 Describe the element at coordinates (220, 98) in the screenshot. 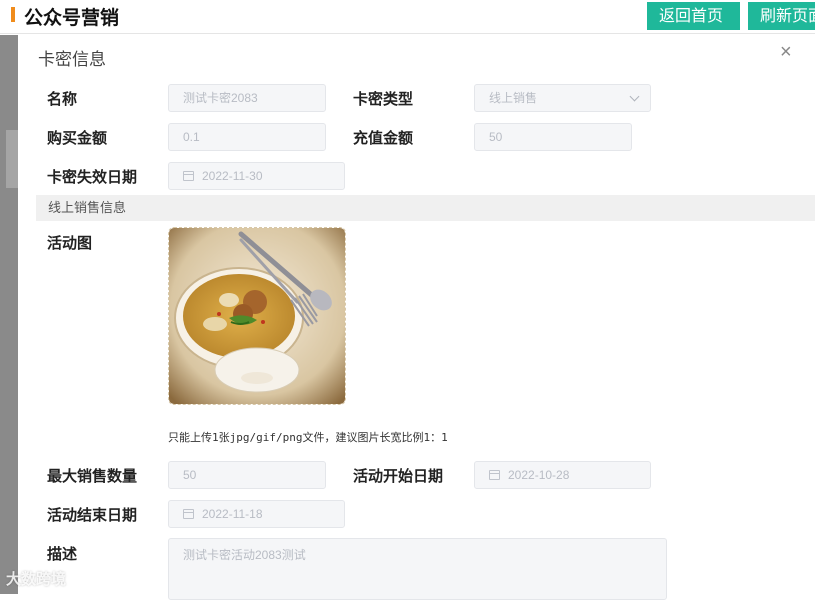

I see `name-value: 测试卡密2083` at that location.